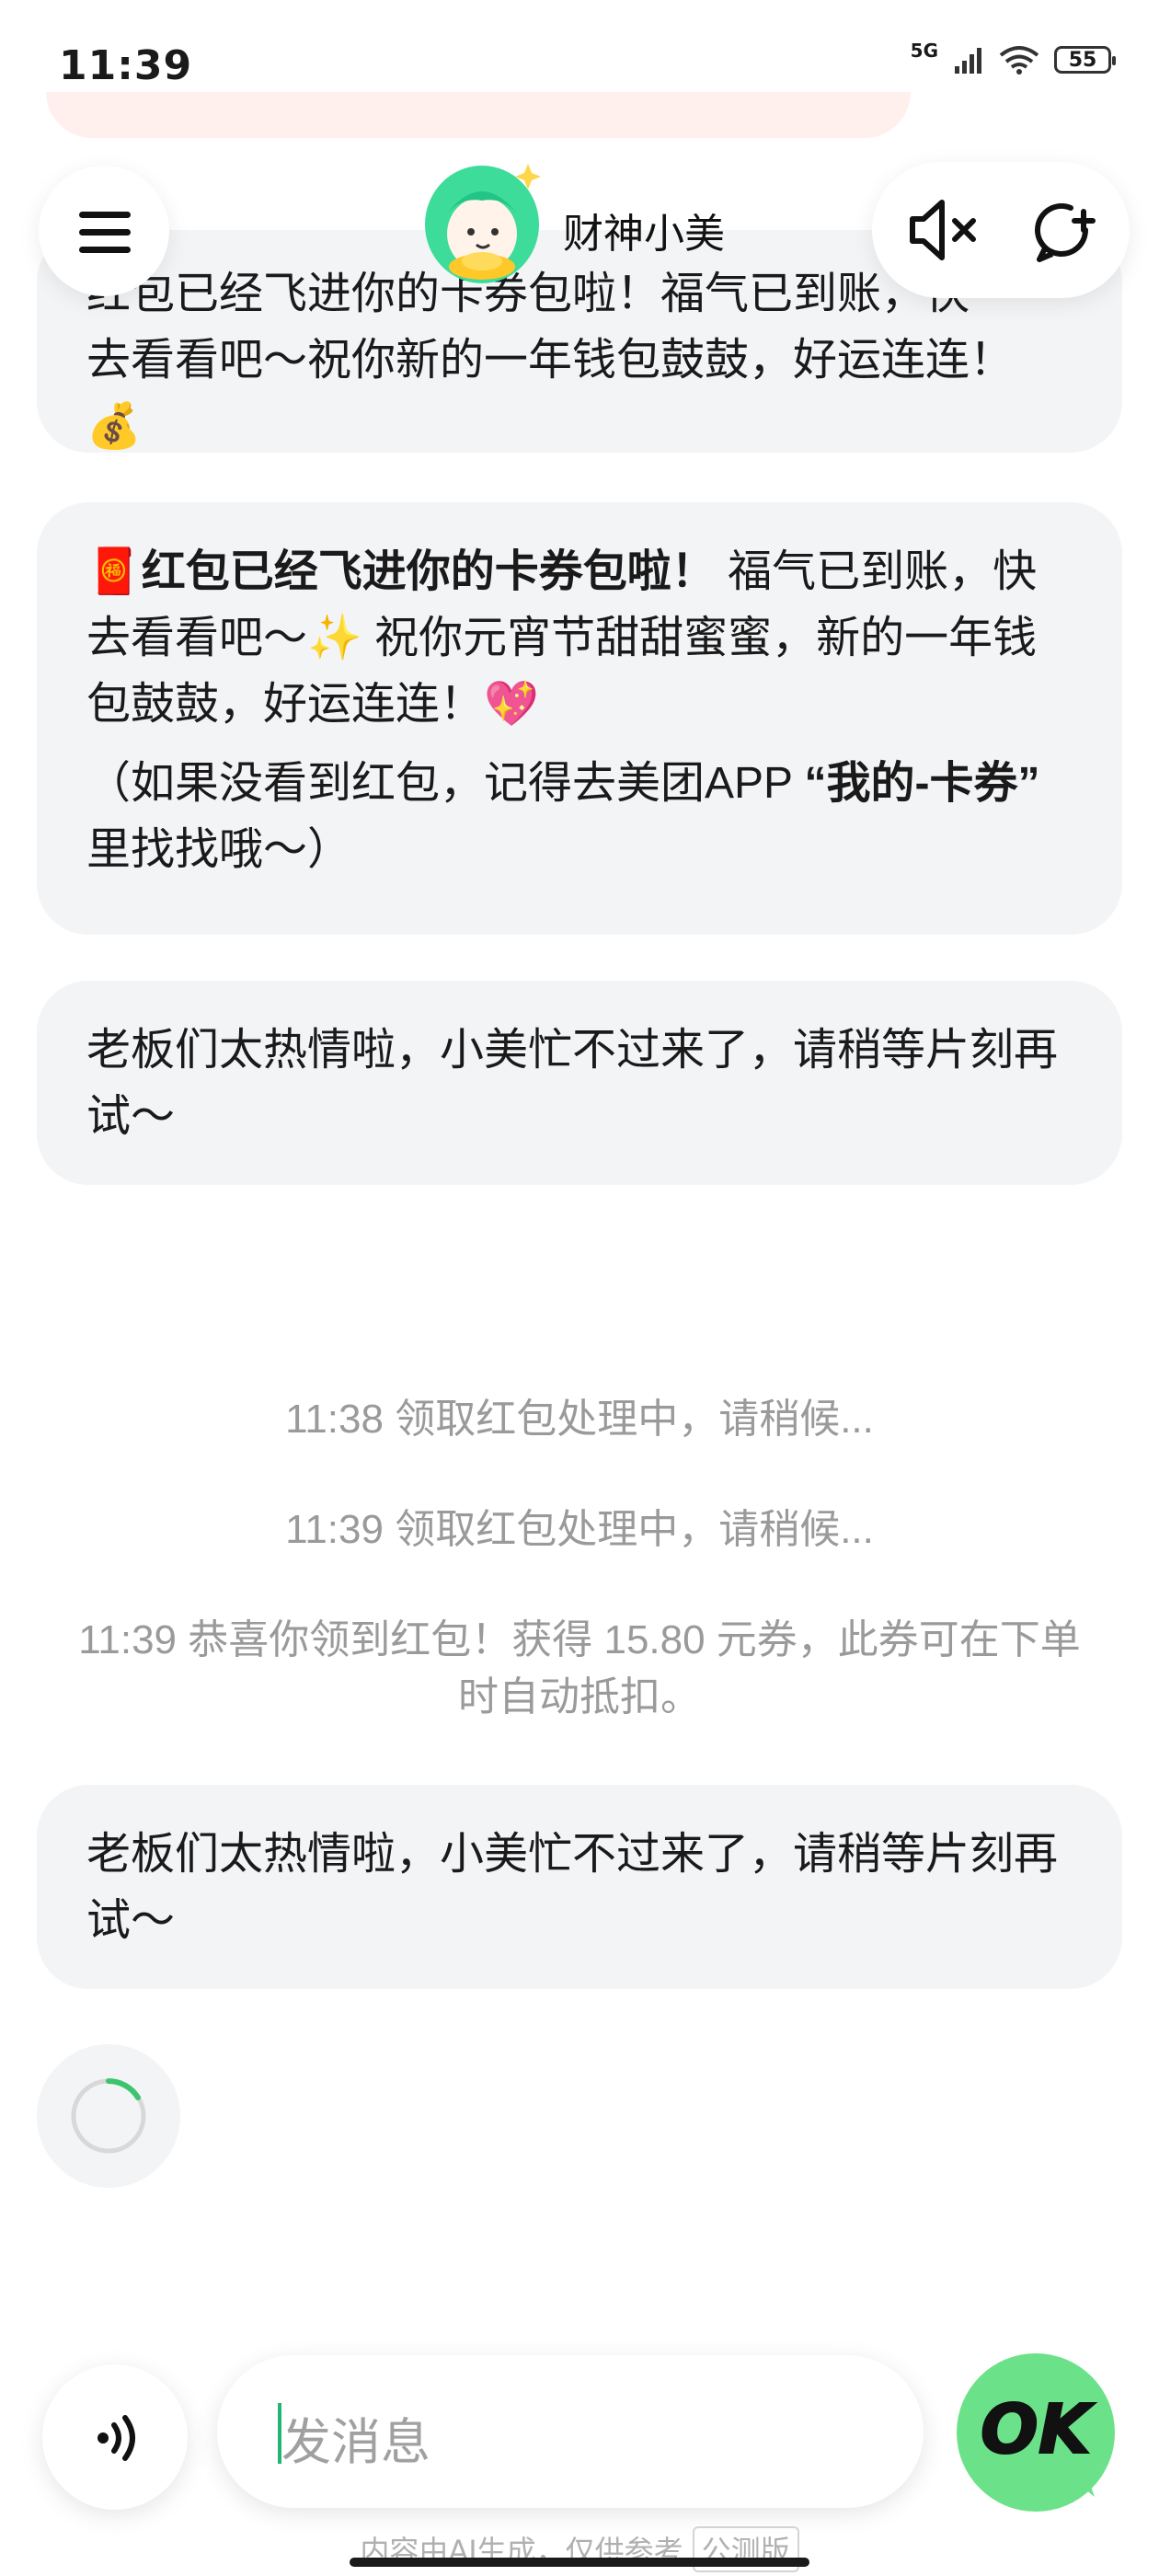 This screenshot has height=2576, width=1159. What do you see at coordinates (511, 704) in the screenshot?
I see `sparkle-heart-icon: 💖` at bounding box center [511, 704].